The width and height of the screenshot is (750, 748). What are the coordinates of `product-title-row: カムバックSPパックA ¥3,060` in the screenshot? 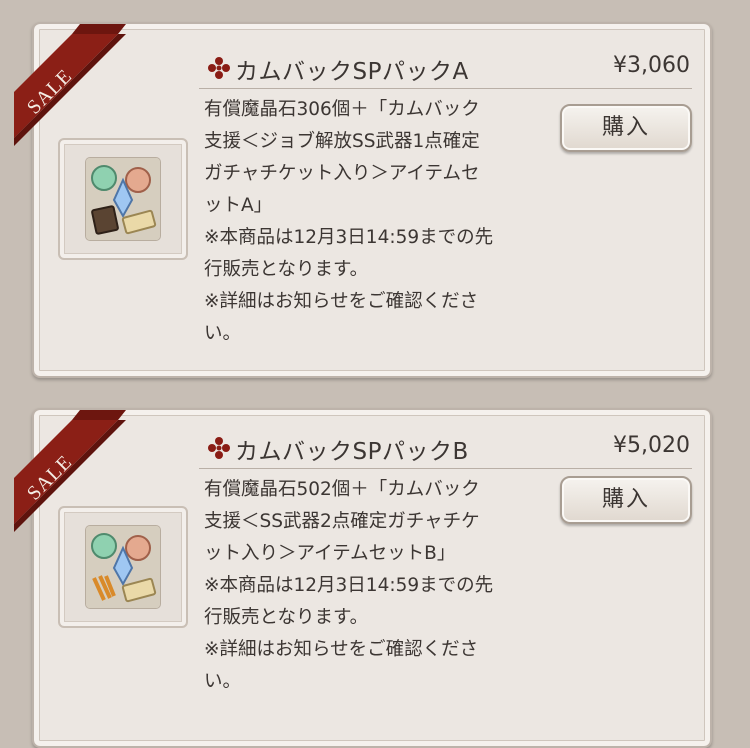 It's located at (445, 68).